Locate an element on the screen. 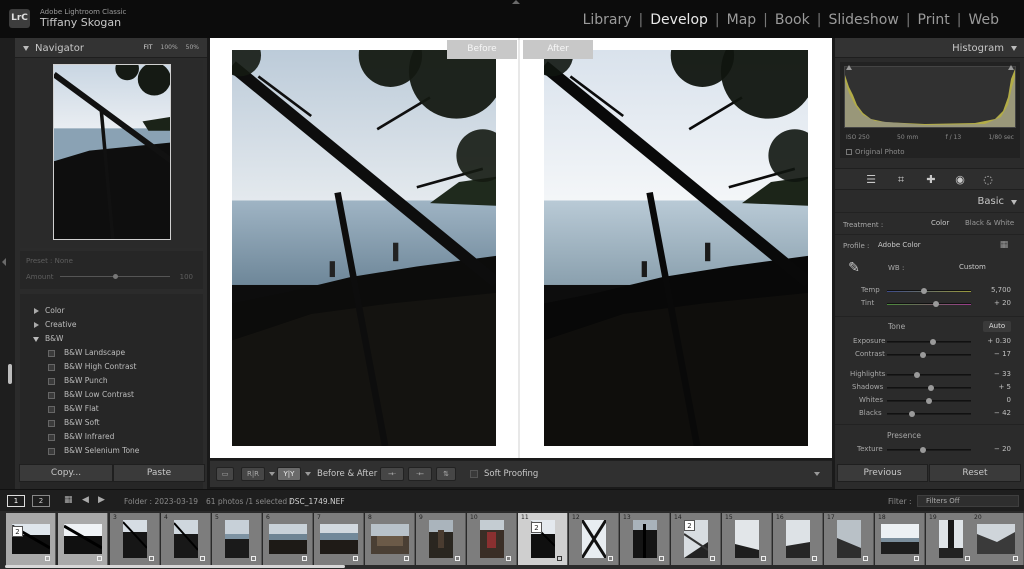 The width and height of the screenshot is (1024, 569). texture-value: − 20 is located at coordinates (998, 449).